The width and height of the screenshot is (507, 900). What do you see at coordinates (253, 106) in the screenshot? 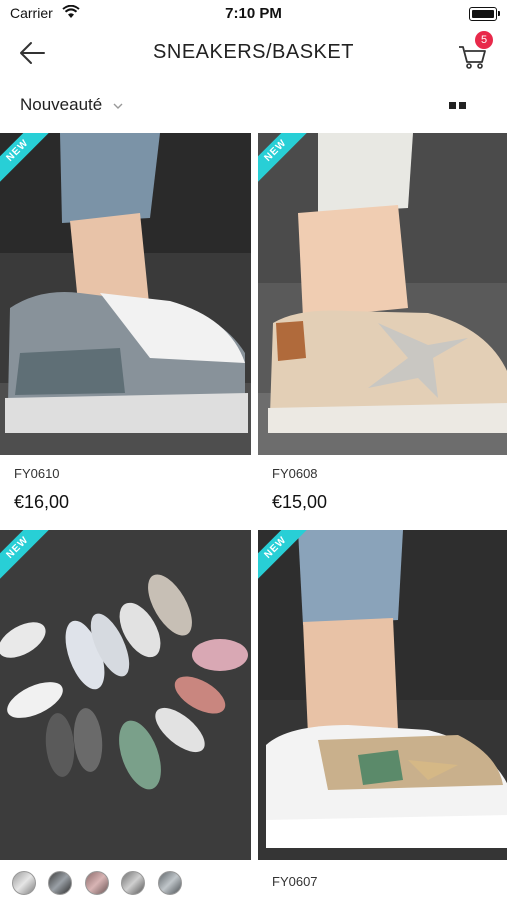
I see `filter-bar: Nouveauté` at bounding box center [253, 106].